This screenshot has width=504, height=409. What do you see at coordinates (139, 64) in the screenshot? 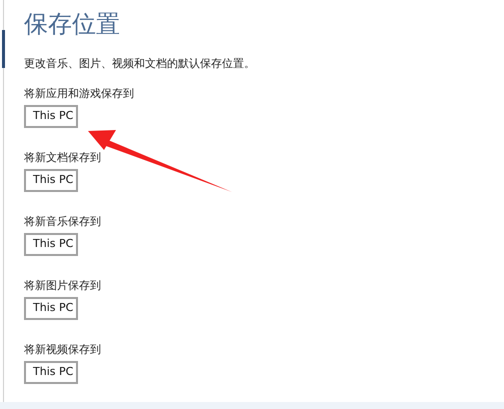
I see `description: 更改音乐、图片、视频和文档的默认保存位置。` at bounding box center [139, 64].